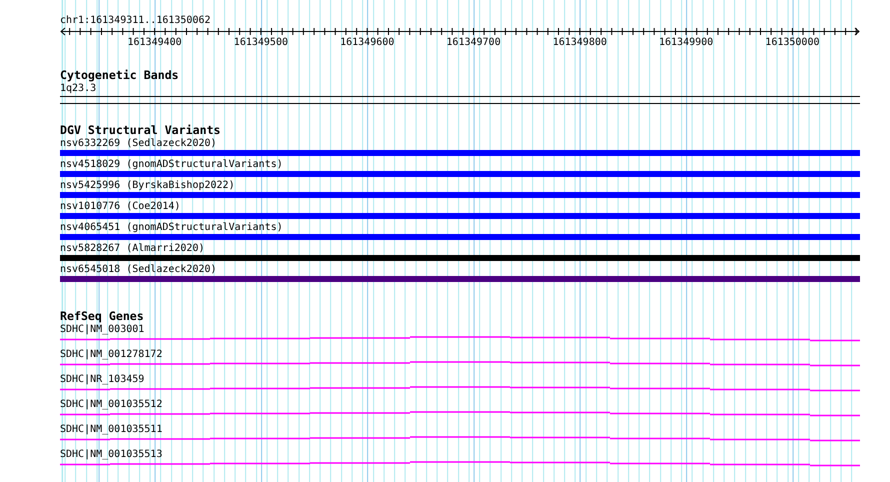 The height and width of the screenshot is (482, 890). Describe the element at coordinates (138, 270) in the screenshot. I see `variant-label: nsv6545018 (Sedlazeck2020)` at that location.